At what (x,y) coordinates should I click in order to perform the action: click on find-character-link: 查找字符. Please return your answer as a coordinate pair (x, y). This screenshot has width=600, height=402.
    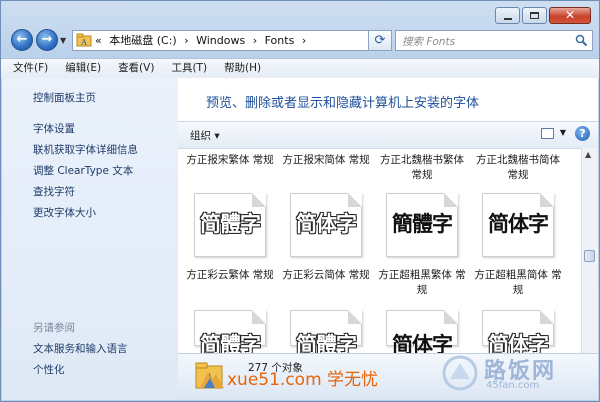
    Looking at the image, I should click on (54, 191).